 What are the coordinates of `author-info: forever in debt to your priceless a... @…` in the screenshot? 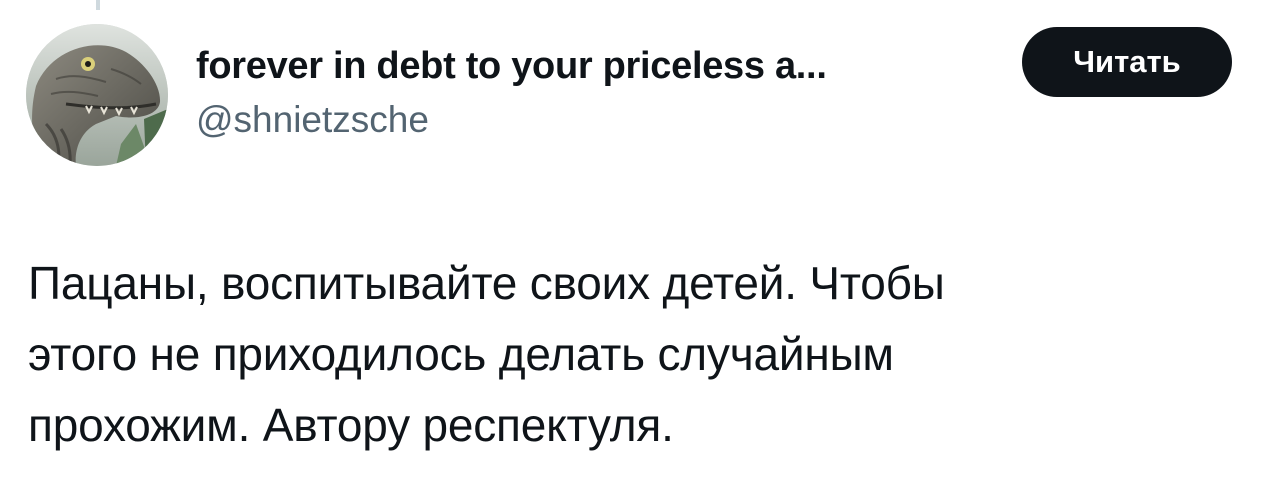 It's located at (596, 93).